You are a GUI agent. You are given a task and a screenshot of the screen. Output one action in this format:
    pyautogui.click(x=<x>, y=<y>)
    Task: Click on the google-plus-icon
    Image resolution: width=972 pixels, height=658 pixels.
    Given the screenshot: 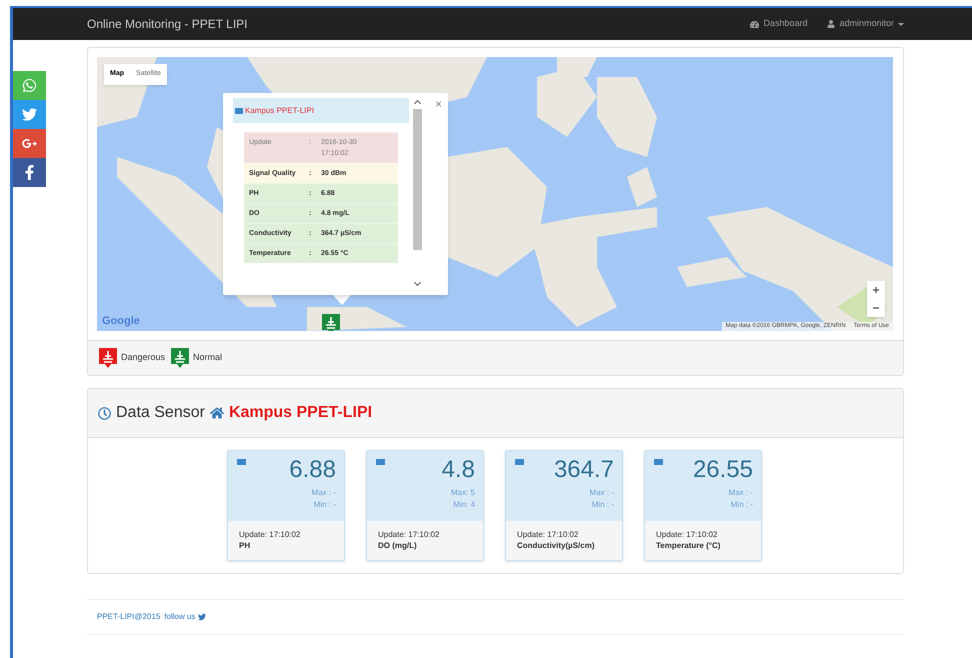 What is the action you would take?
    pyautogui.click(x=29, y=143)
    